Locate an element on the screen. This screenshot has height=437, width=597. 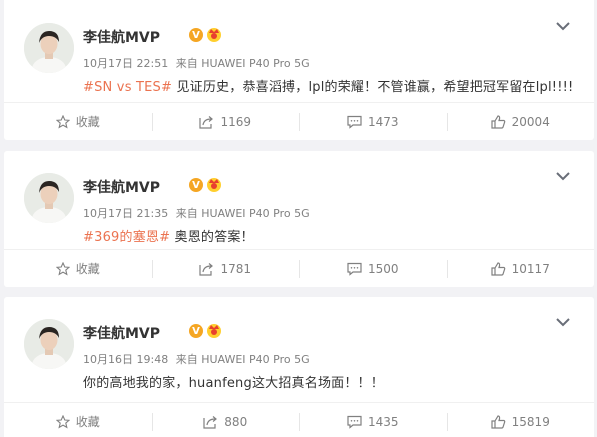
post-meta: 10月16日 19:48 来自 HUAWEI P40 Pro 5G is located at coordinates (196, 359).